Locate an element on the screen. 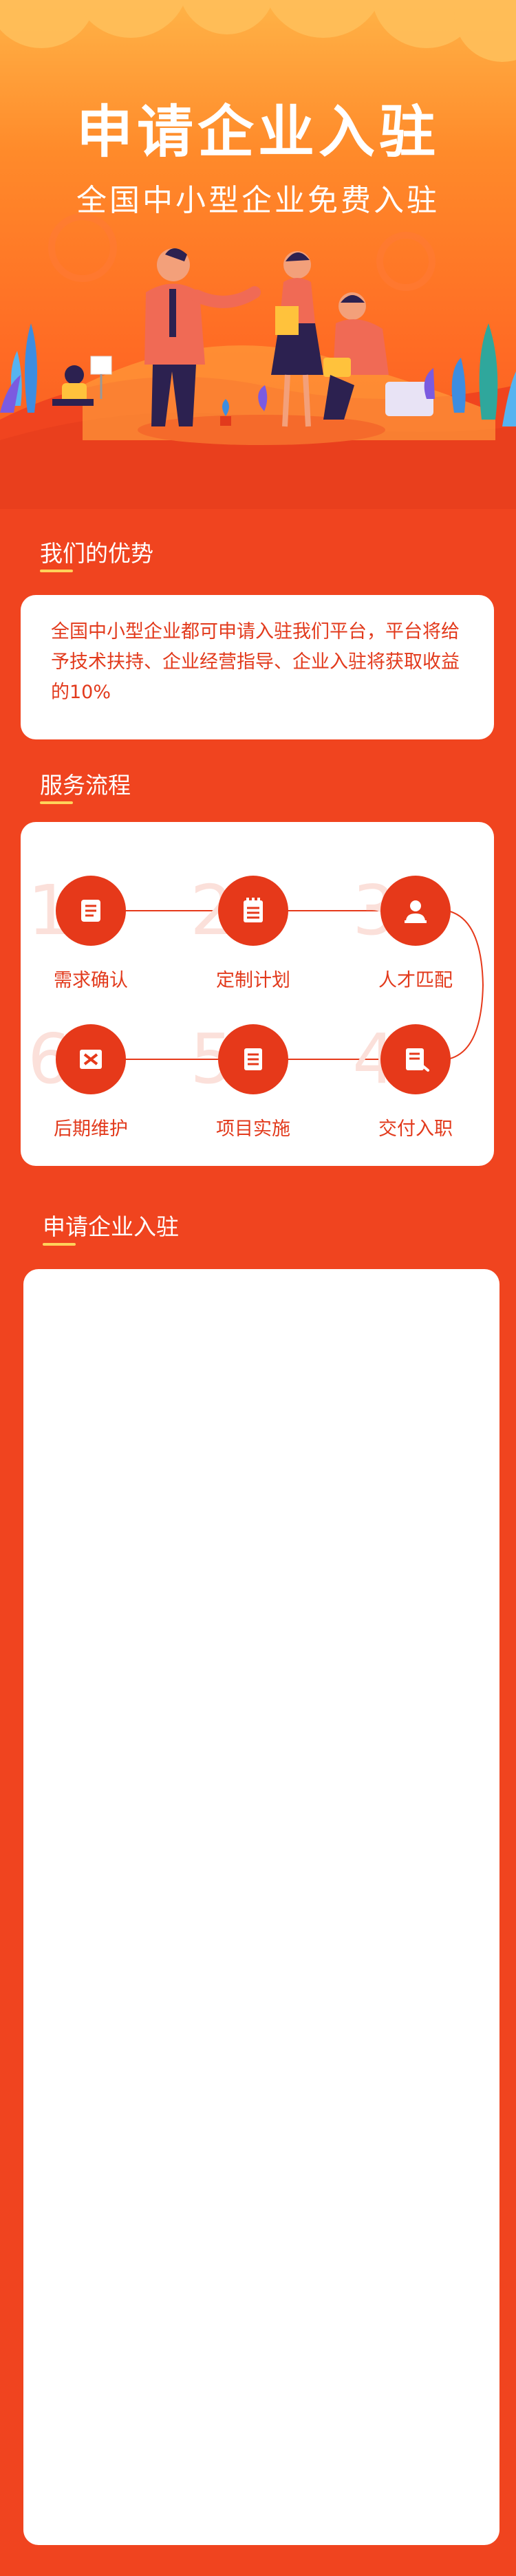 This screenshot has height=2576, width=516. apply-title-underline is located at coordinates (59, 1244).